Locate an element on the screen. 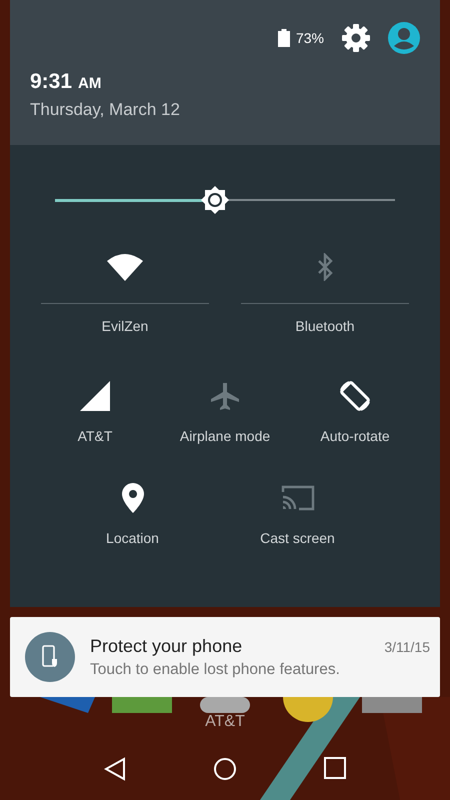 This screenshot has width=450, height=800. tile-label: AT&T is located at coordinates (95, 436).